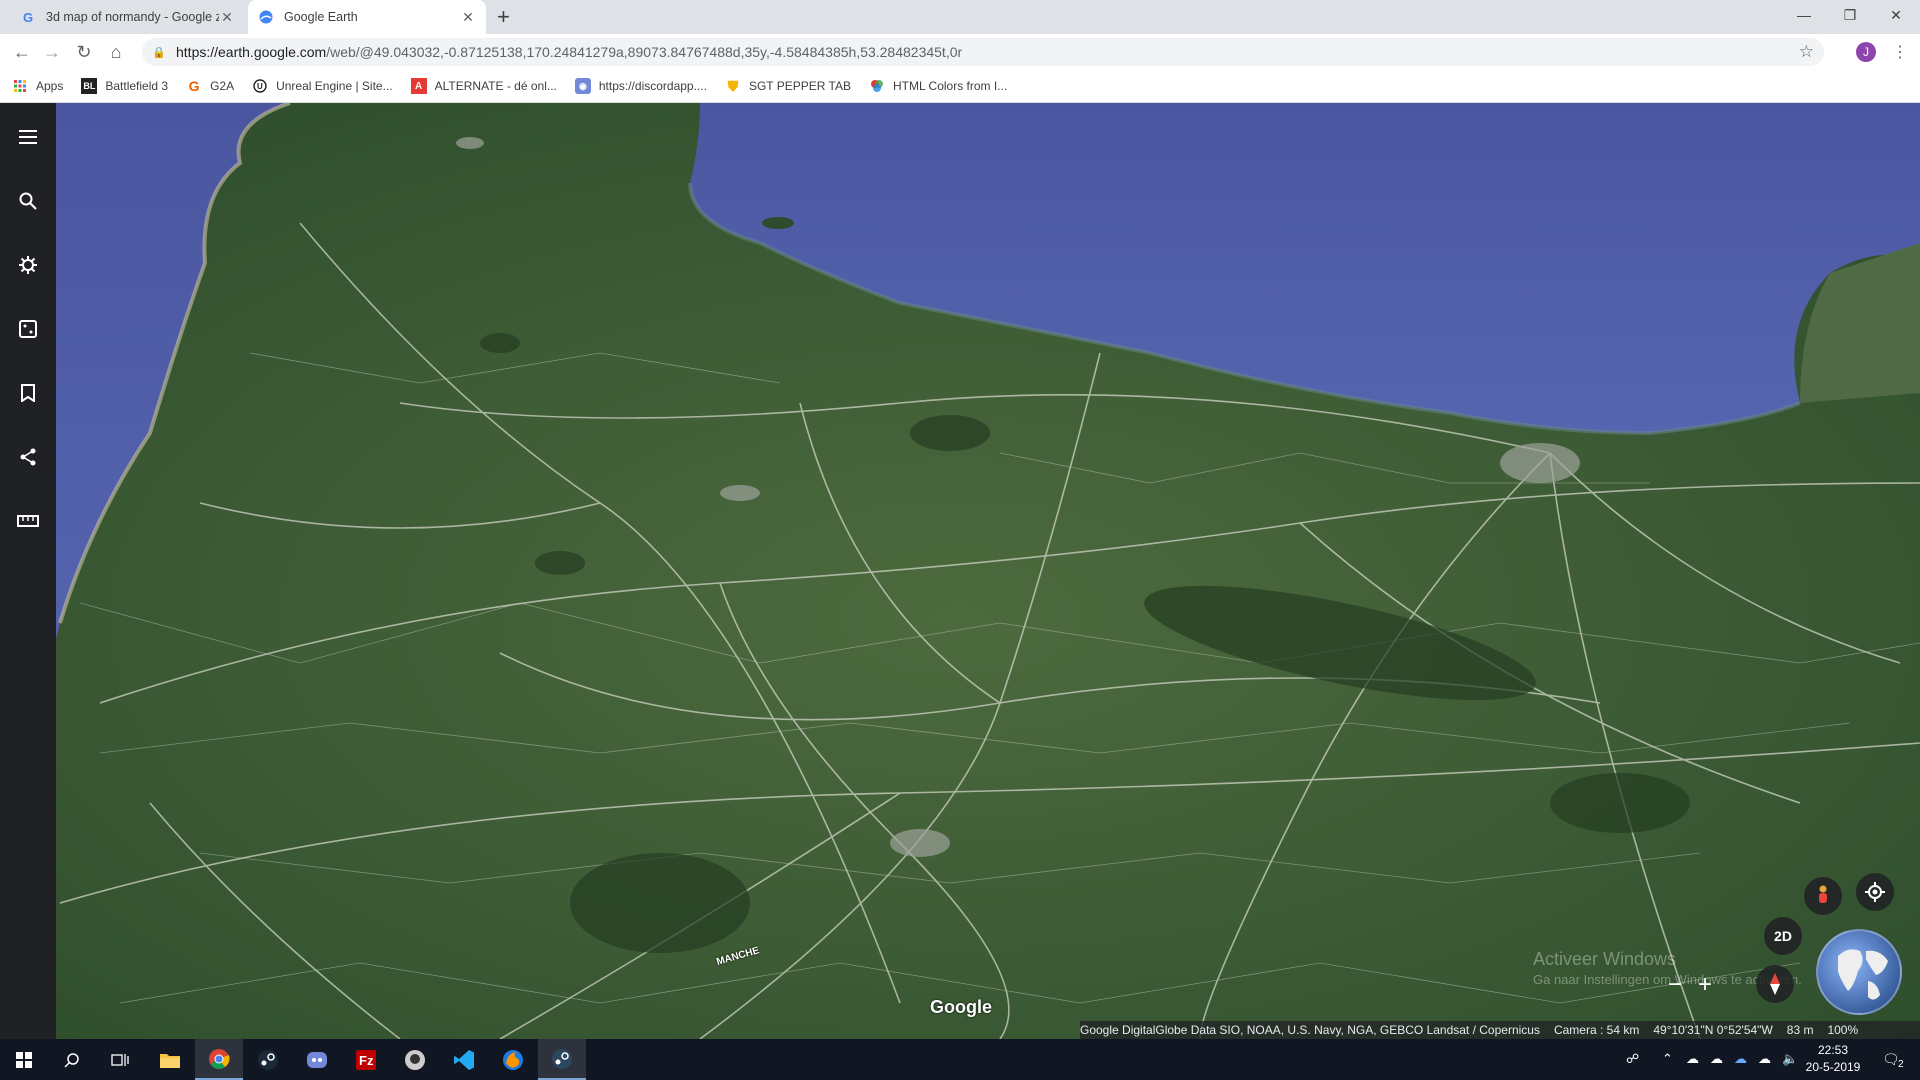  What do you see at coordinates (268, 1059) in the screenshot?
I see `steam-icon` at bounding box center [268, 1059].